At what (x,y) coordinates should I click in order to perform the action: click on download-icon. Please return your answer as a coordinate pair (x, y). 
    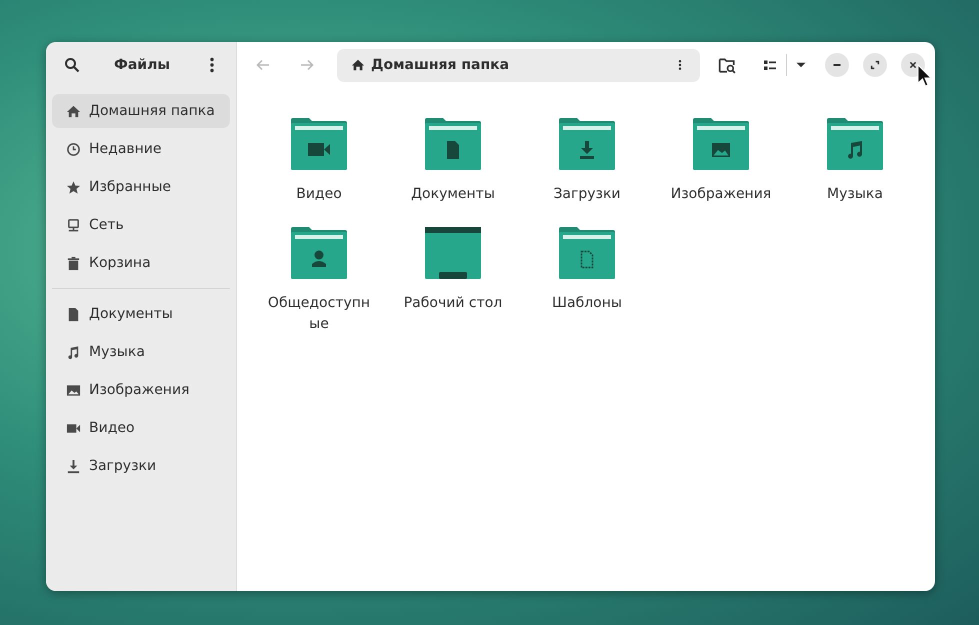
    Looking at the image, I should click on (73, 466).